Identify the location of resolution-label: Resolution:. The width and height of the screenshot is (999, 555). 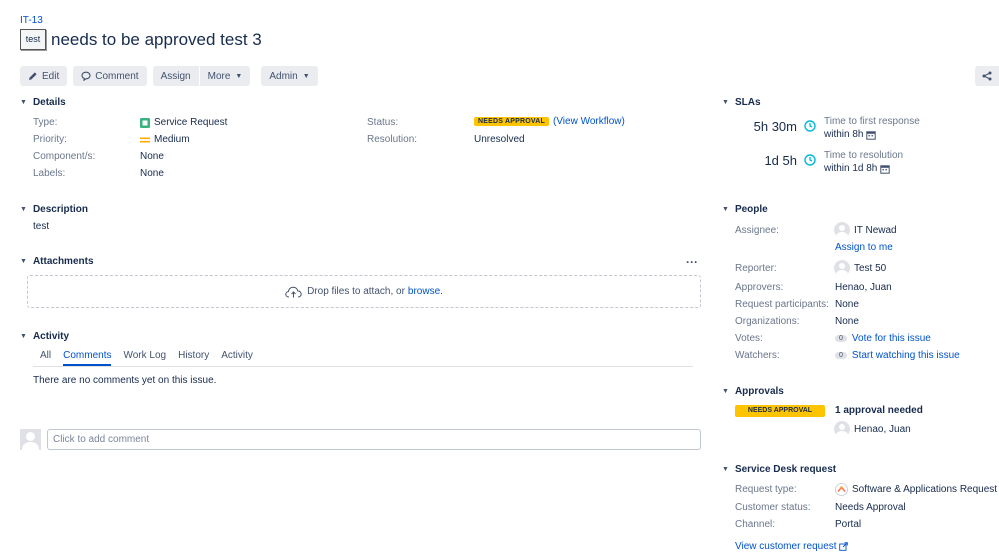
(392, 139).